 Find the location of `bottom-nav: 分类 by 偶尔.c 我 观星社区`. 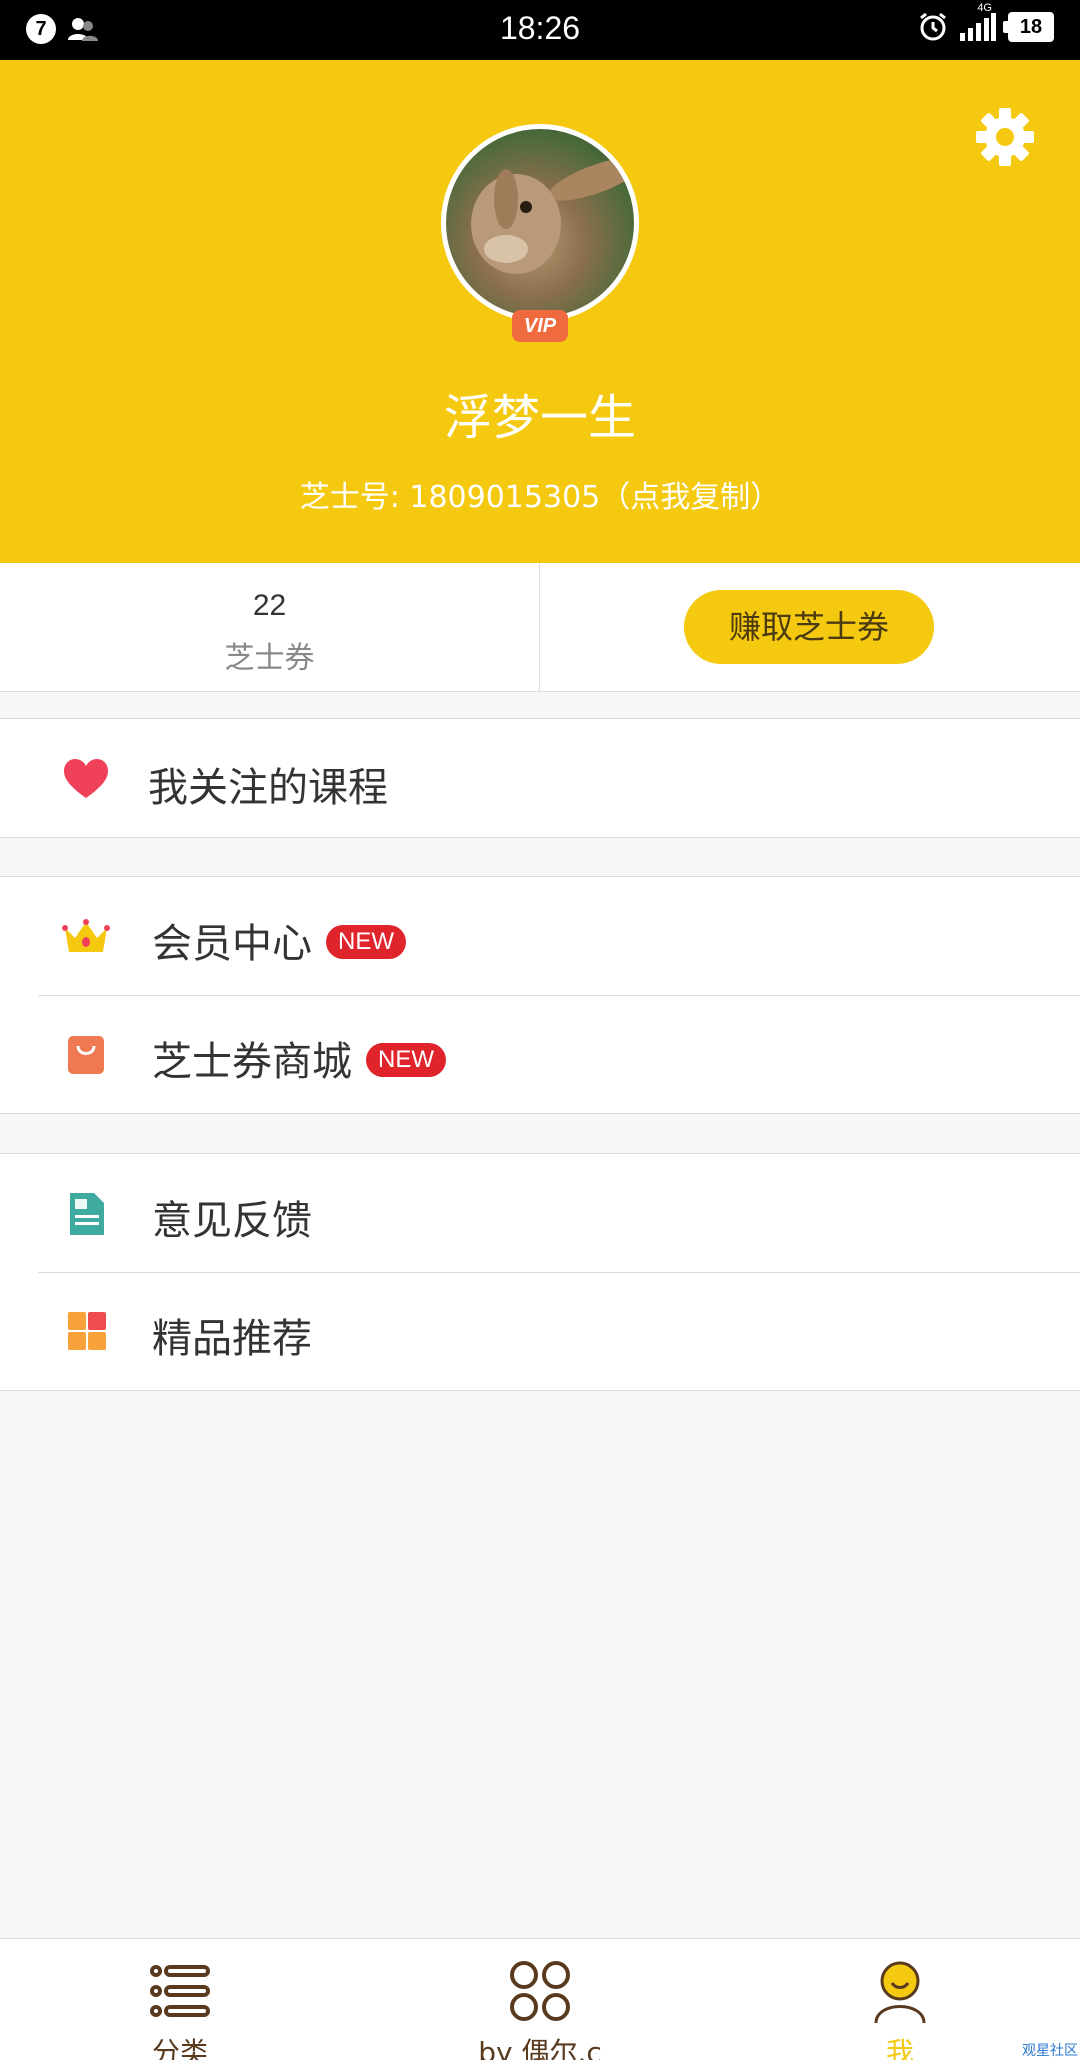

bottom-nav: 分类 by 偶尔.c 我 观星社区 is located at coordinates (540, 1999).